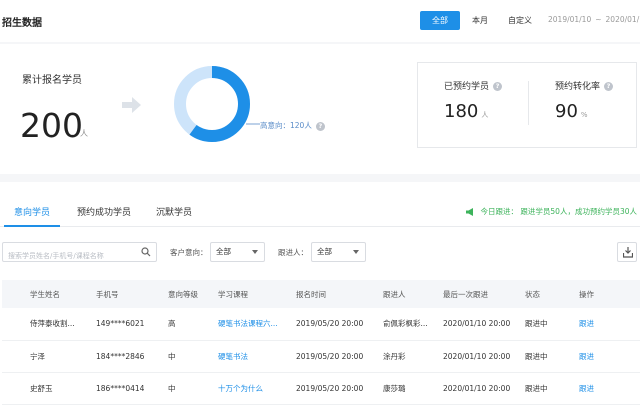  I want to click on filter-bar: 客户意向： 全部 跟进人： 全部, so click(320, 253).